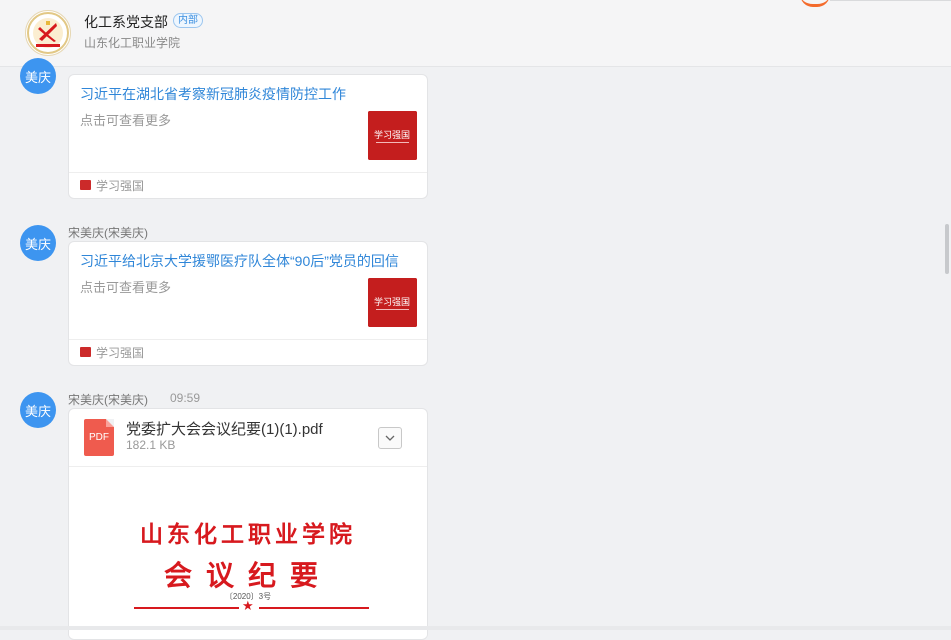 The image size is (951, 640). I want to click on article-title: 习近平给北京大学援鄂医疗队全体“90后”党员的回信, so click(239, 261).